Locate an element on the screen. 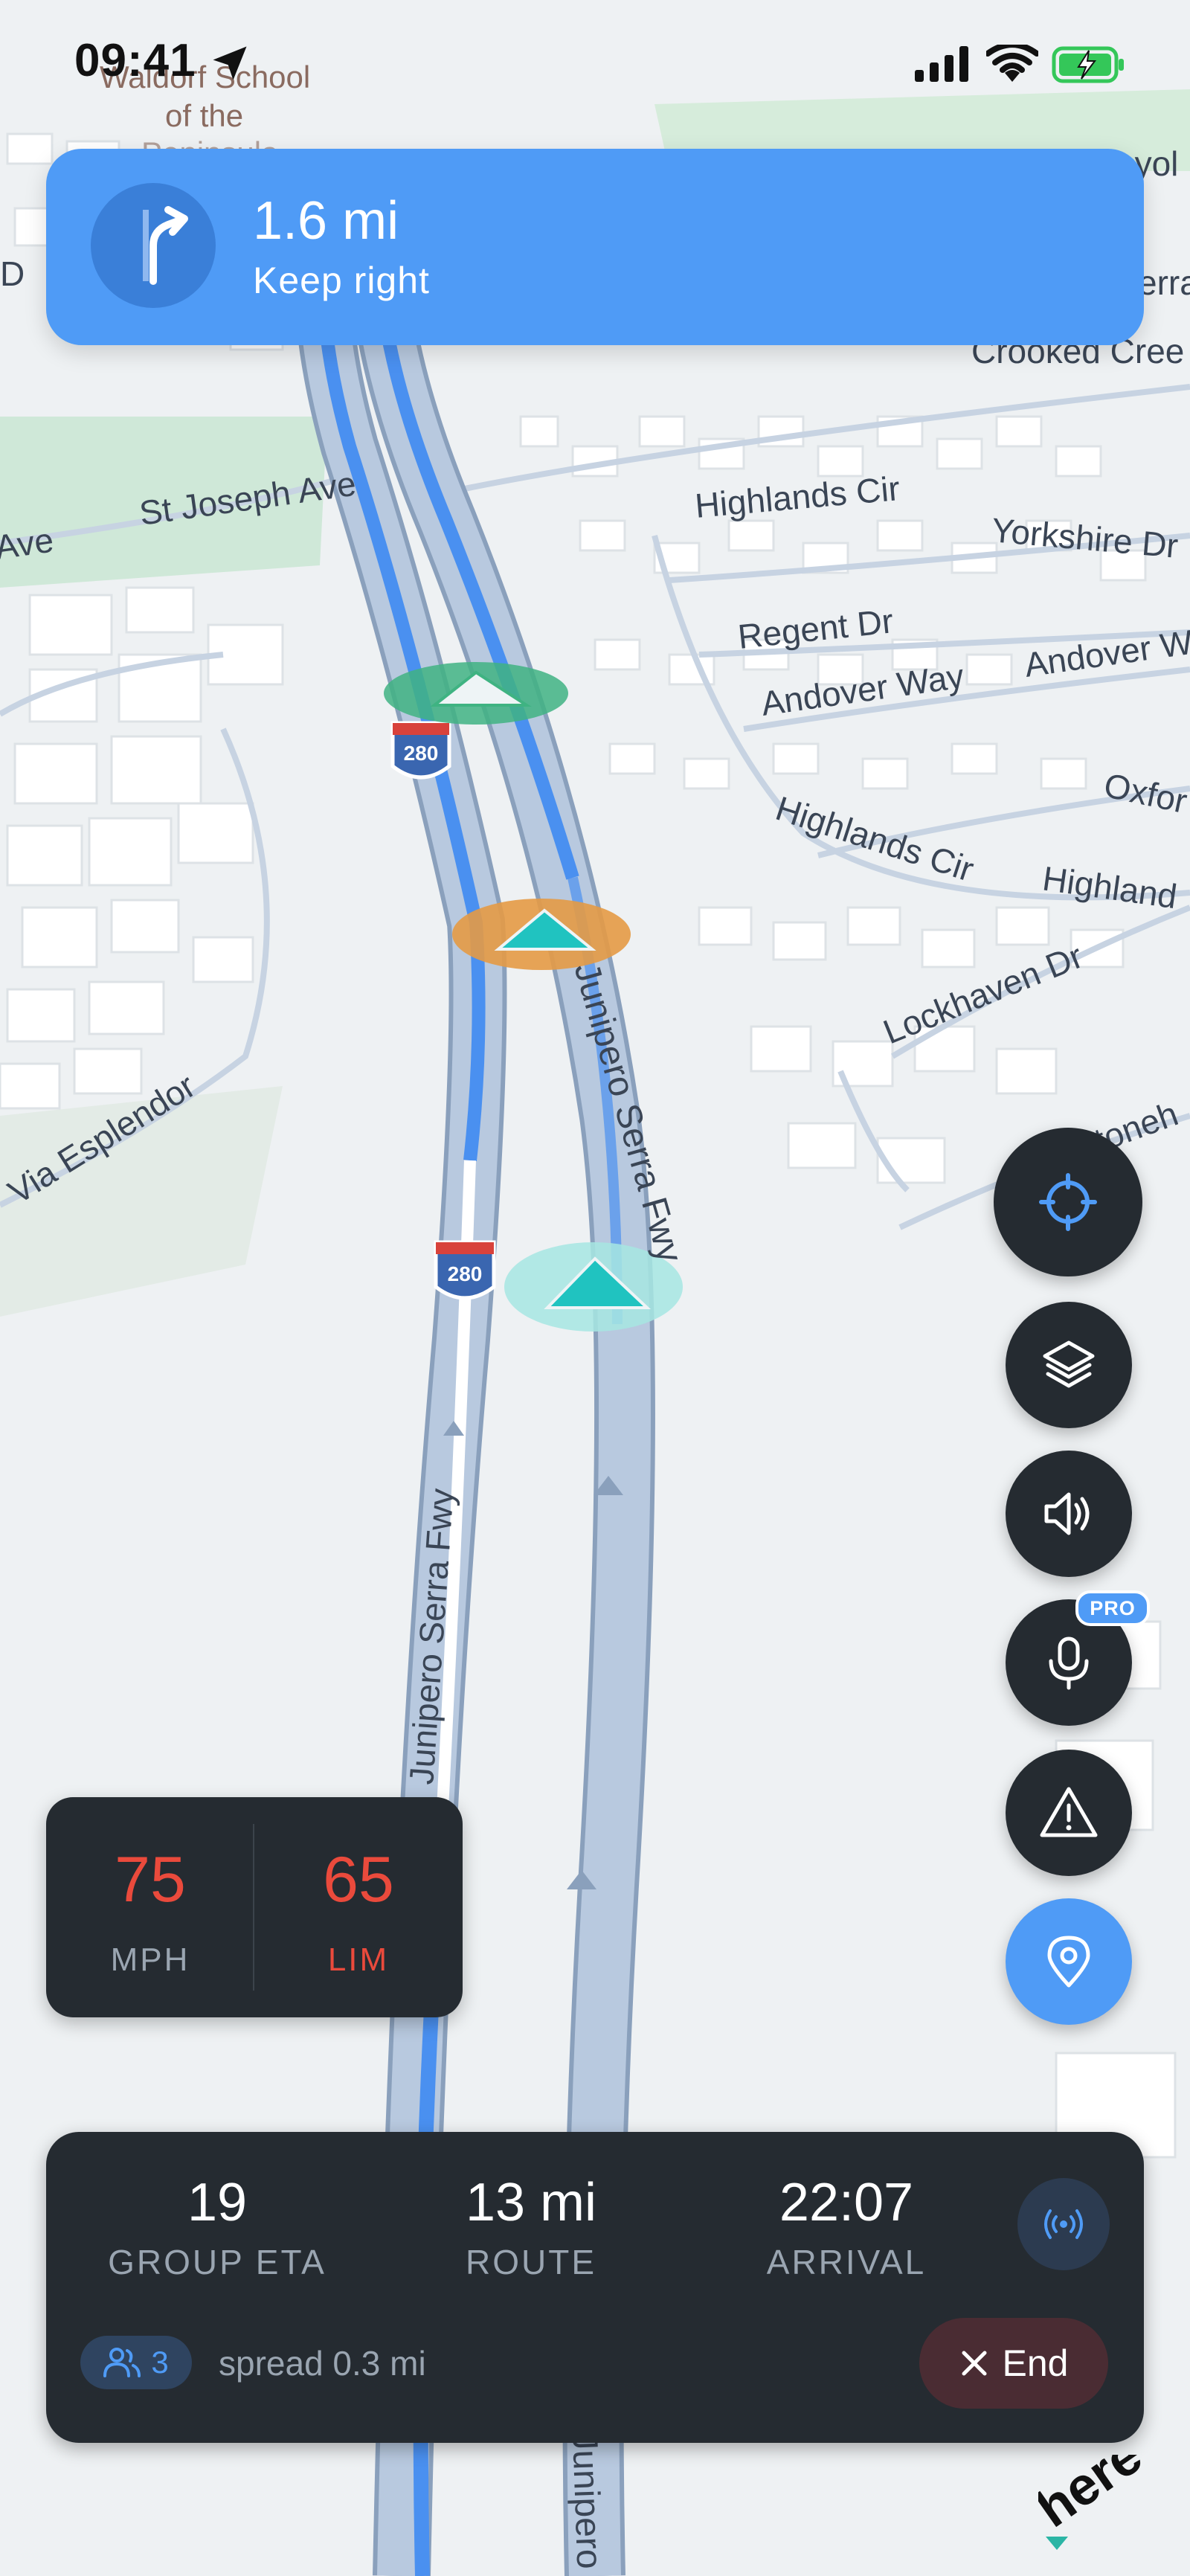 The image size is (1190, 2576). maneuver-distance: 1.6 mi is located at coordinates (326, 221).